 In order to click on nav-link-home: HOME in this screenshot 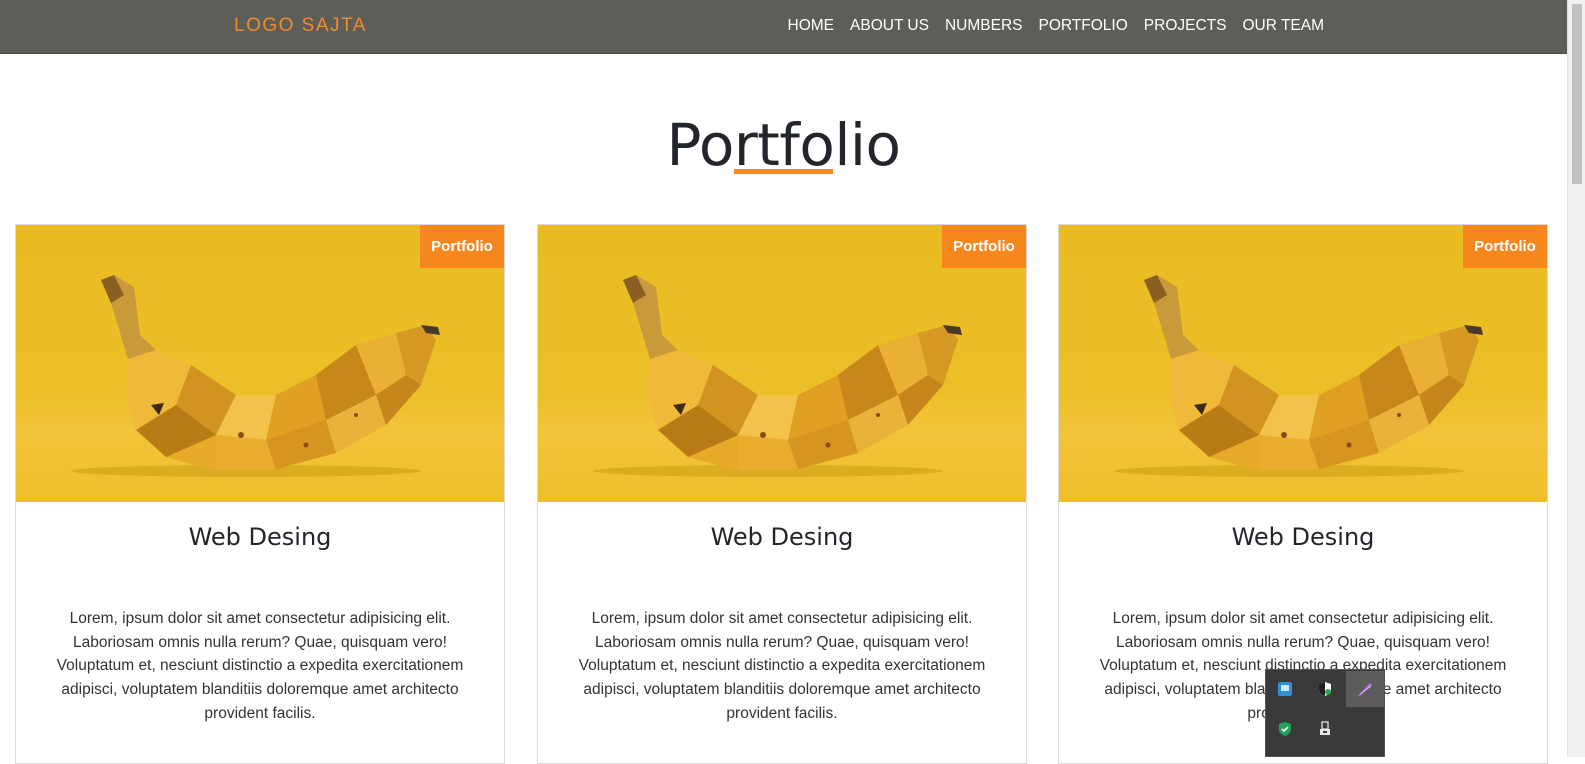, I will do `click(811, 26)`.